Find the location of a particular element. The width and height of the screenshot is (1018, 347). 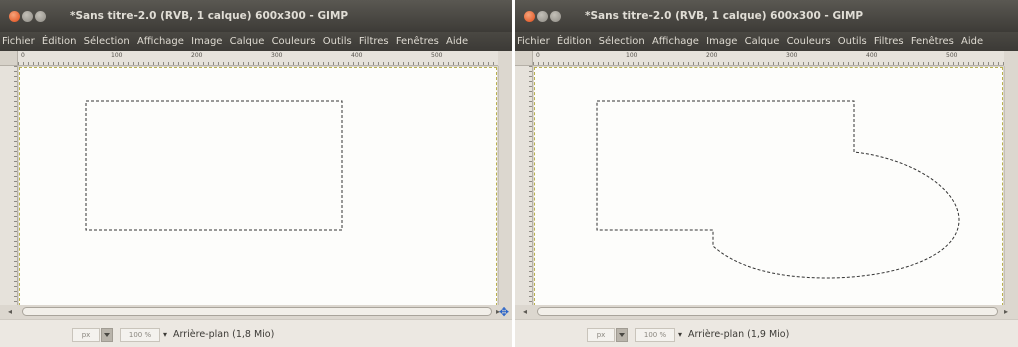

status-message: Arrière-plan (1,8 Mio) is located at coordinates (224, 334).